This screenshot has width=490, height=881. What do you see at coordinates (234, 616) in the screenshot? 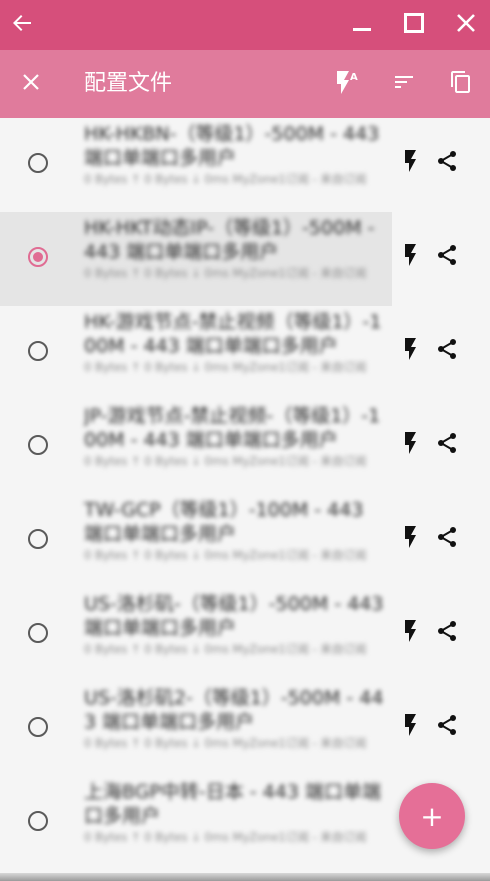
I see `profile-name: US-洛杉矶-（等级1）-500M - 443 端口单端口多用户` at bounding box center [234, 616].